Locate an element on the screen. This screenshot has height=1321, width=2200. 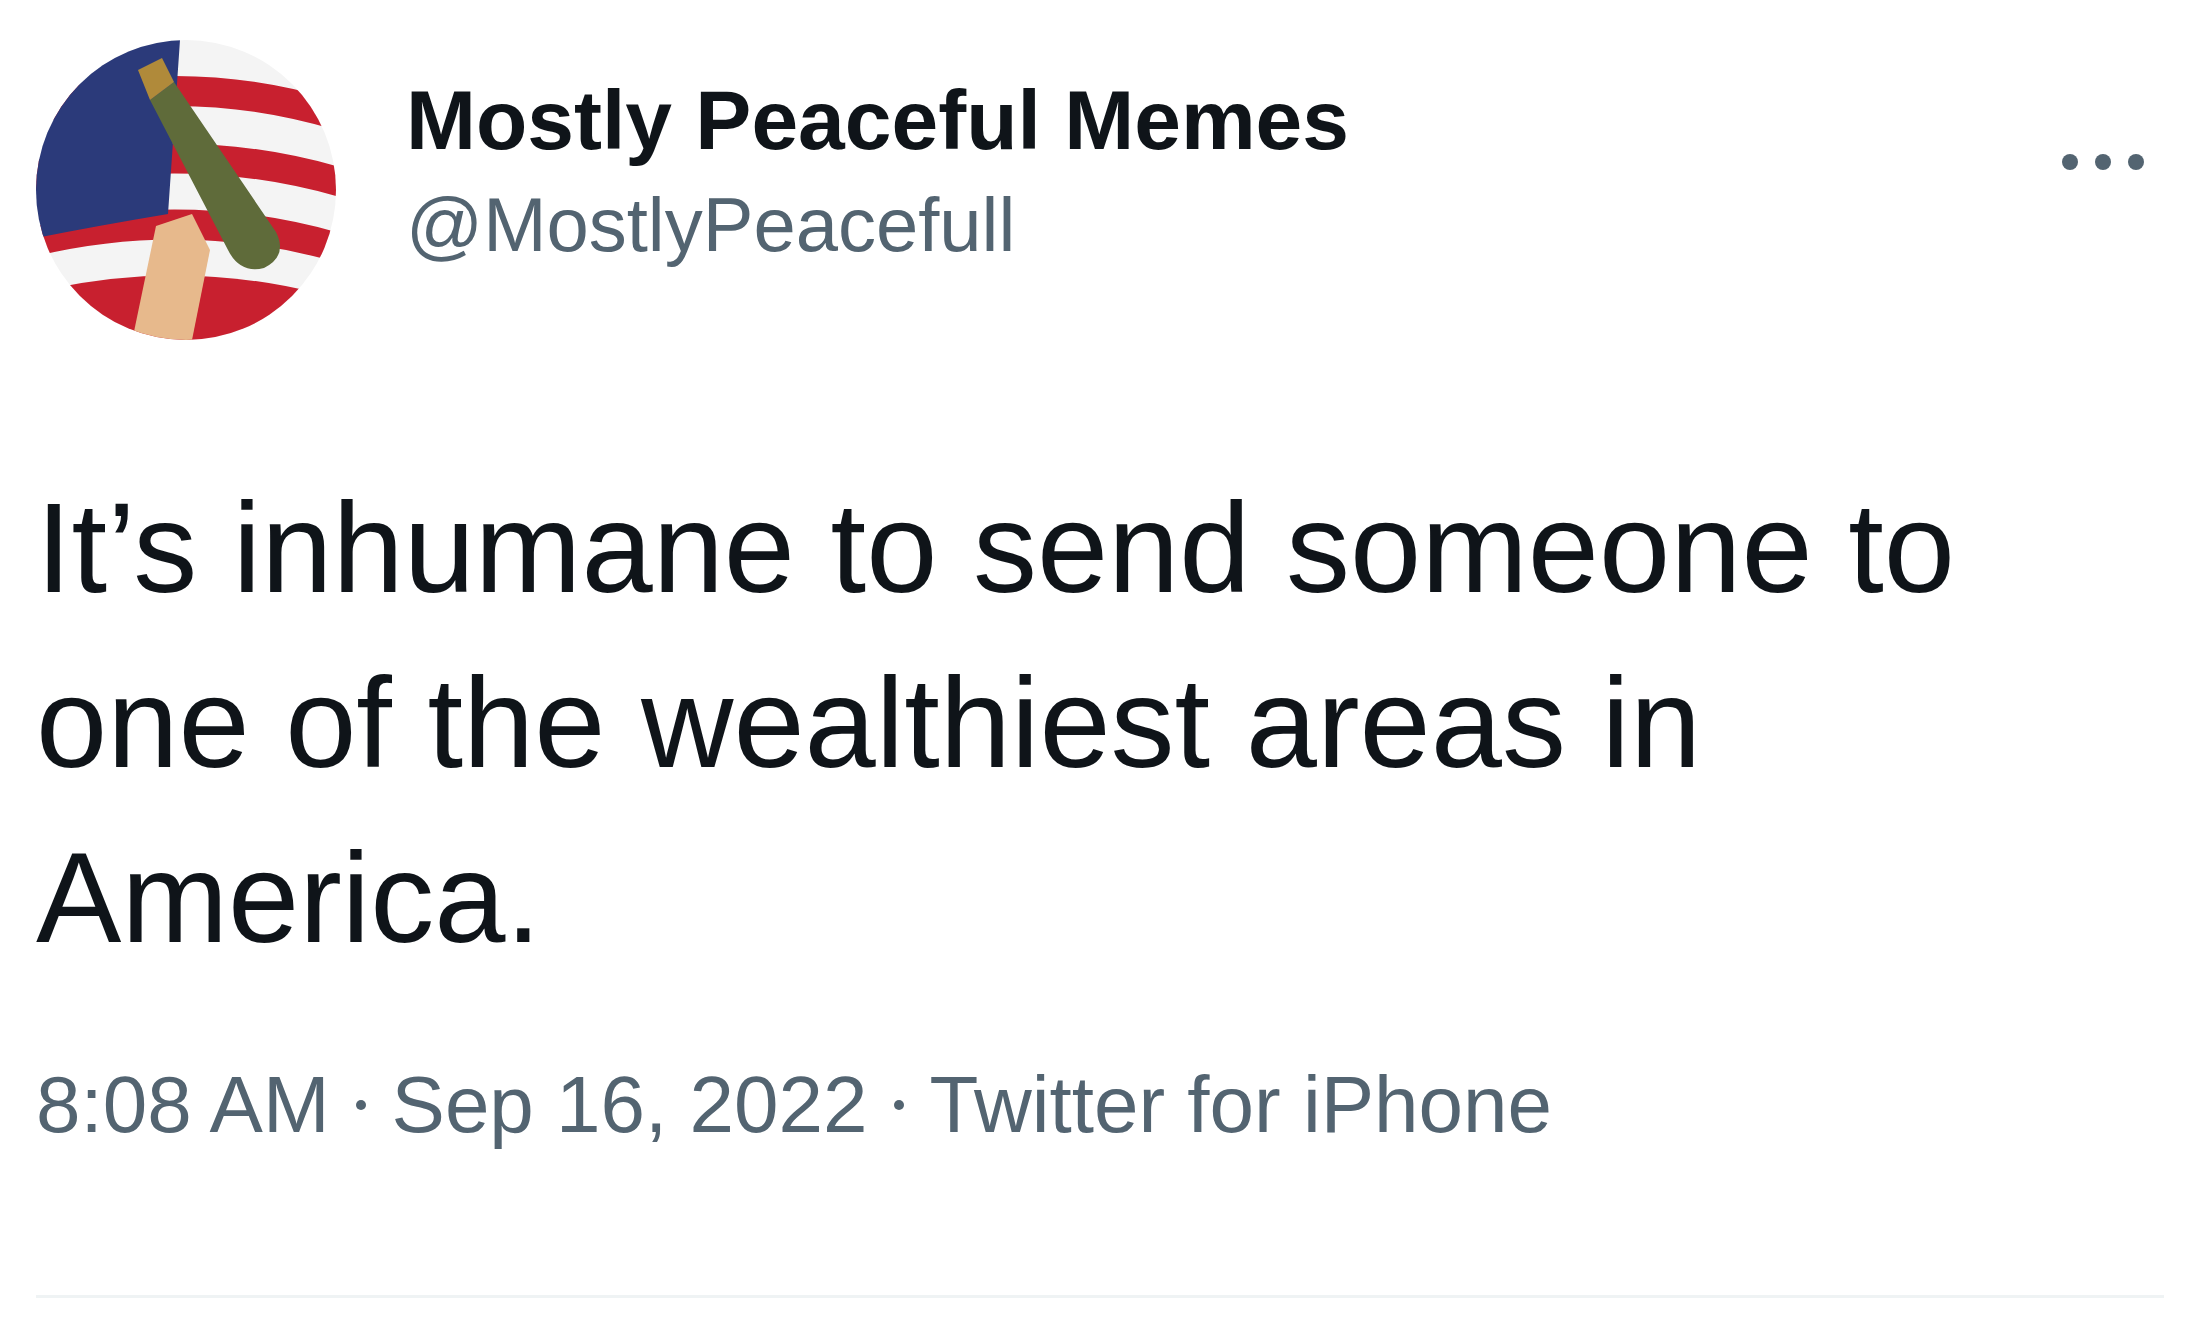
tweet-meta: Sep 16, 2022 is located at coordinates (629, 1105).